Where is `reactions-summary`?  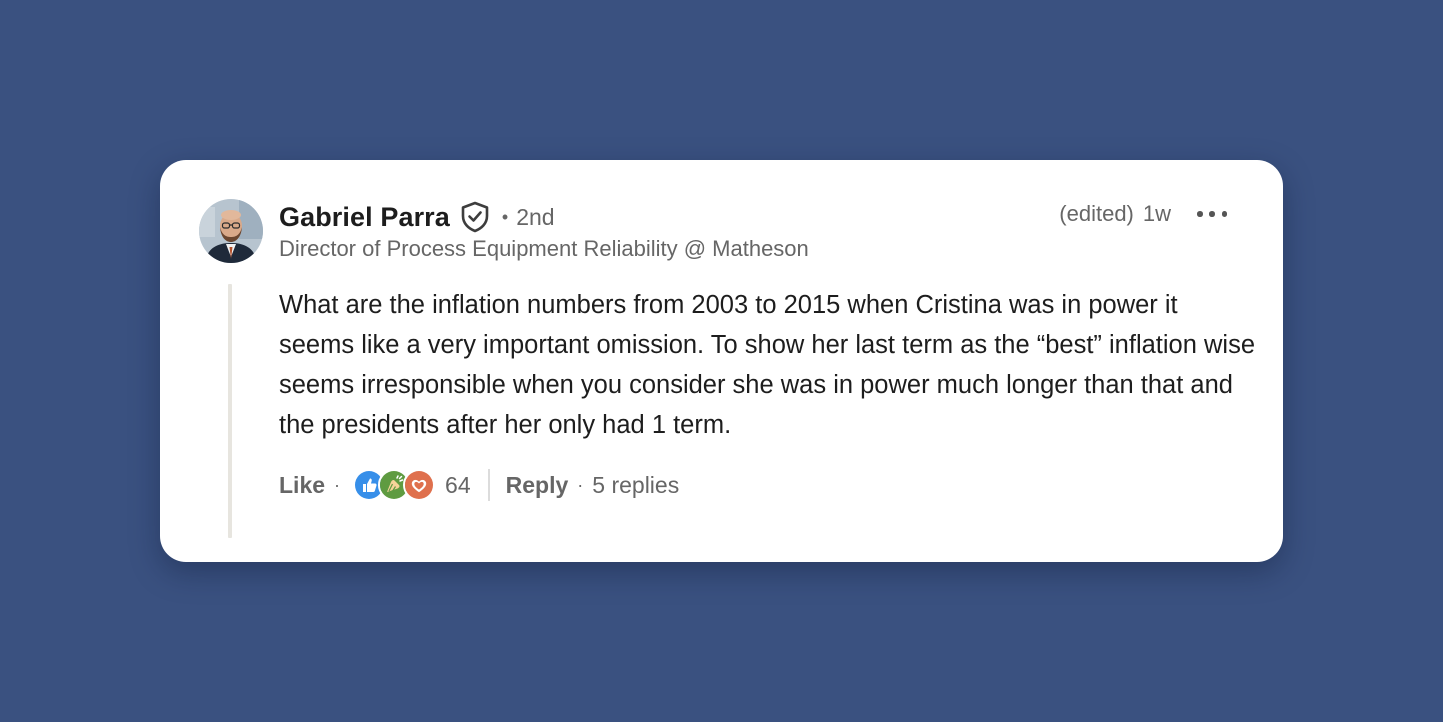
reactions-summary is located at coordinates (394, 485).